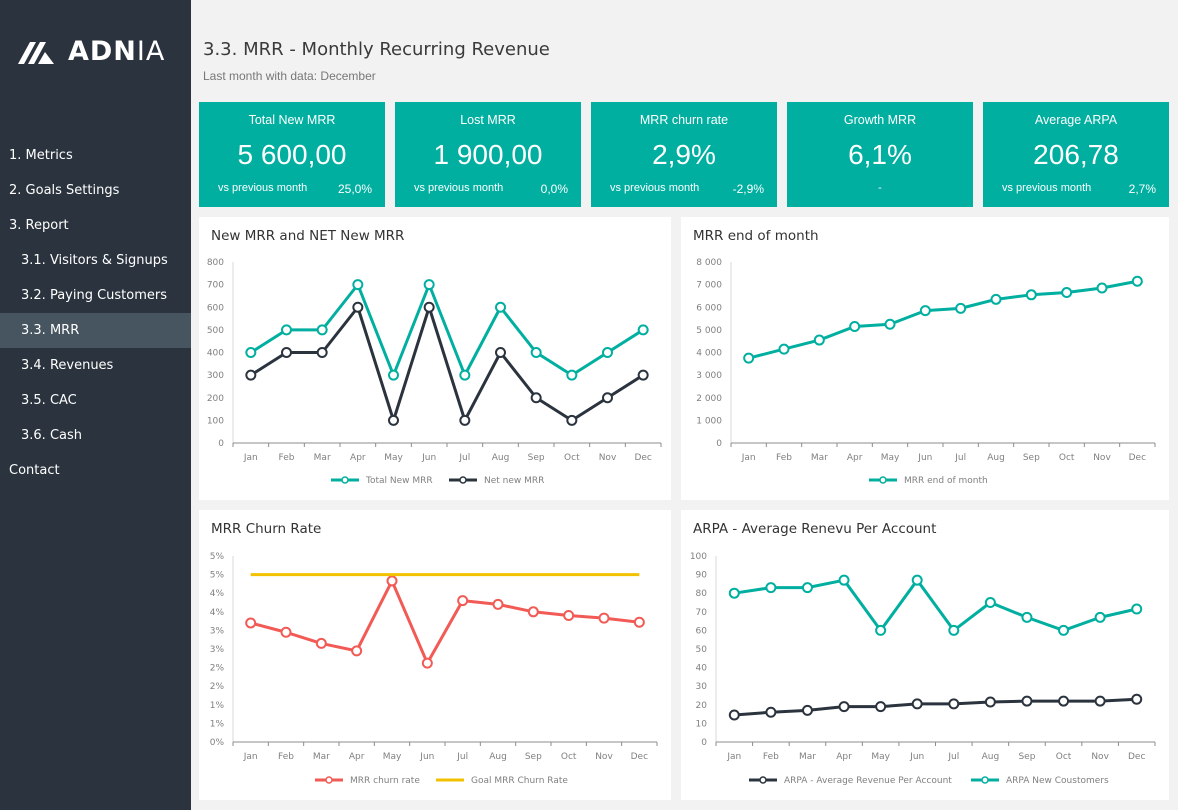 This screenshot has height=810, width=1178. I want to click on sidebar-item: 3.1. Visitors & Signups, so click(95, 260).